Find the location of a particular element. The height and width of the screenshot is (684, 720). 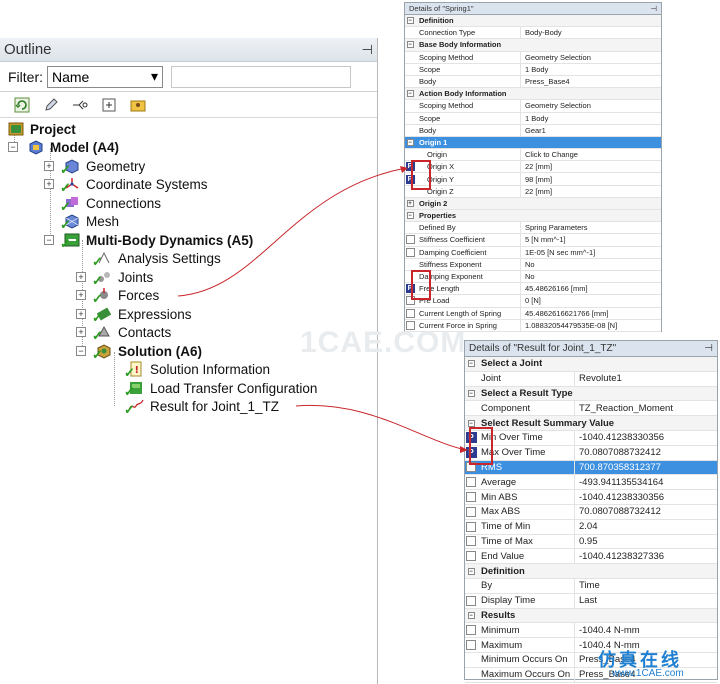

watermark-center: 1CAE.COM is located at coordinates (383, 342).